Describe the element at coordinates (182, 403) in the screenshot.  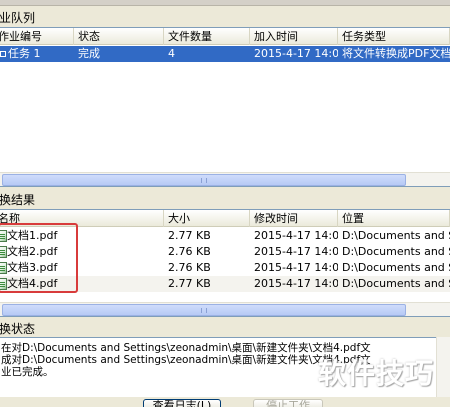
I see `view-log-button: 查看日志(L)` at that location.